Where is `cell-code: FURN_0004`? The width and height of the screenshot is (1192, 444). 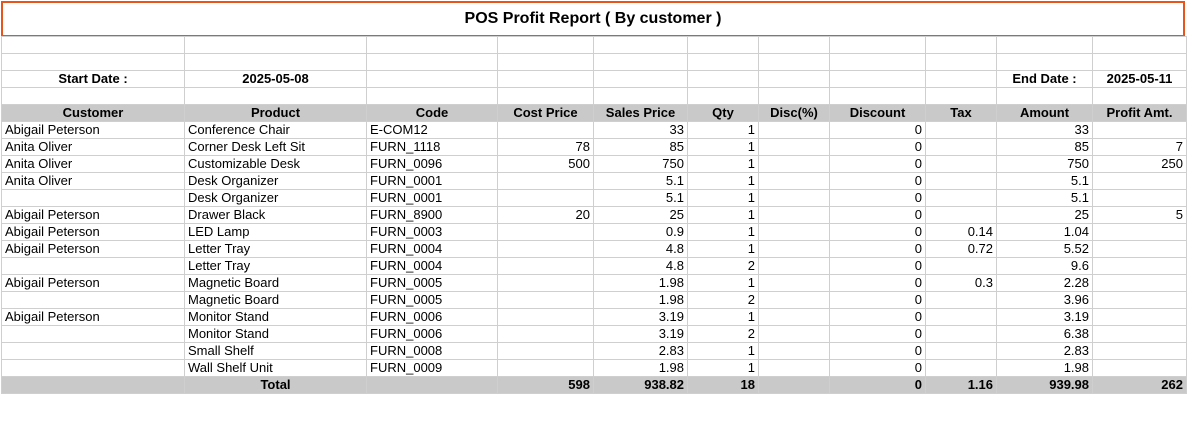 cell-code: FURN_0004 is located at coordinates (432, 249).